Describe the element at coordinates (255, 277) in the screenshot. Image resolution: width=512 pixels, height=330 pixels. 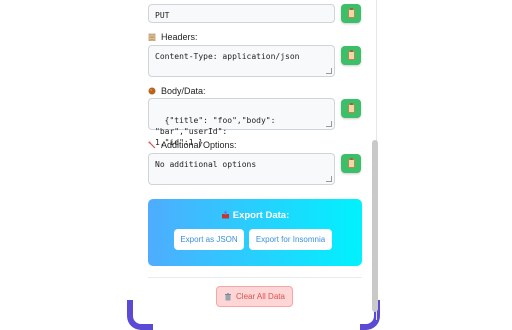
I see `divider` at that location.